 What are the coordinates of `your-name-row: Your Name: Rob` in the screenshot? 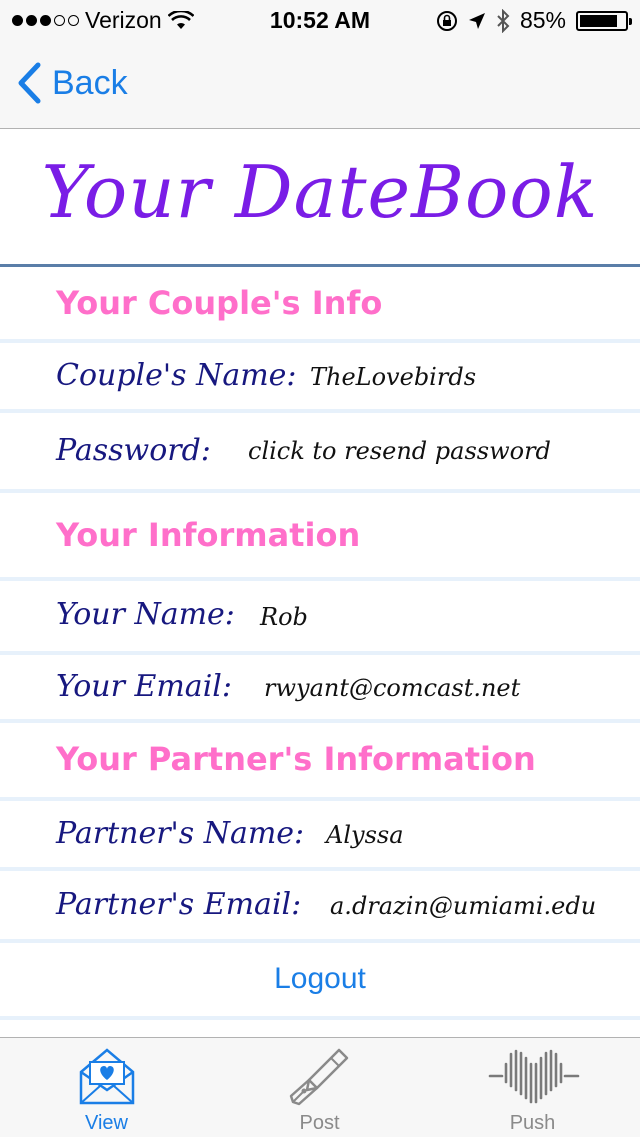 It's located at (320, 616).